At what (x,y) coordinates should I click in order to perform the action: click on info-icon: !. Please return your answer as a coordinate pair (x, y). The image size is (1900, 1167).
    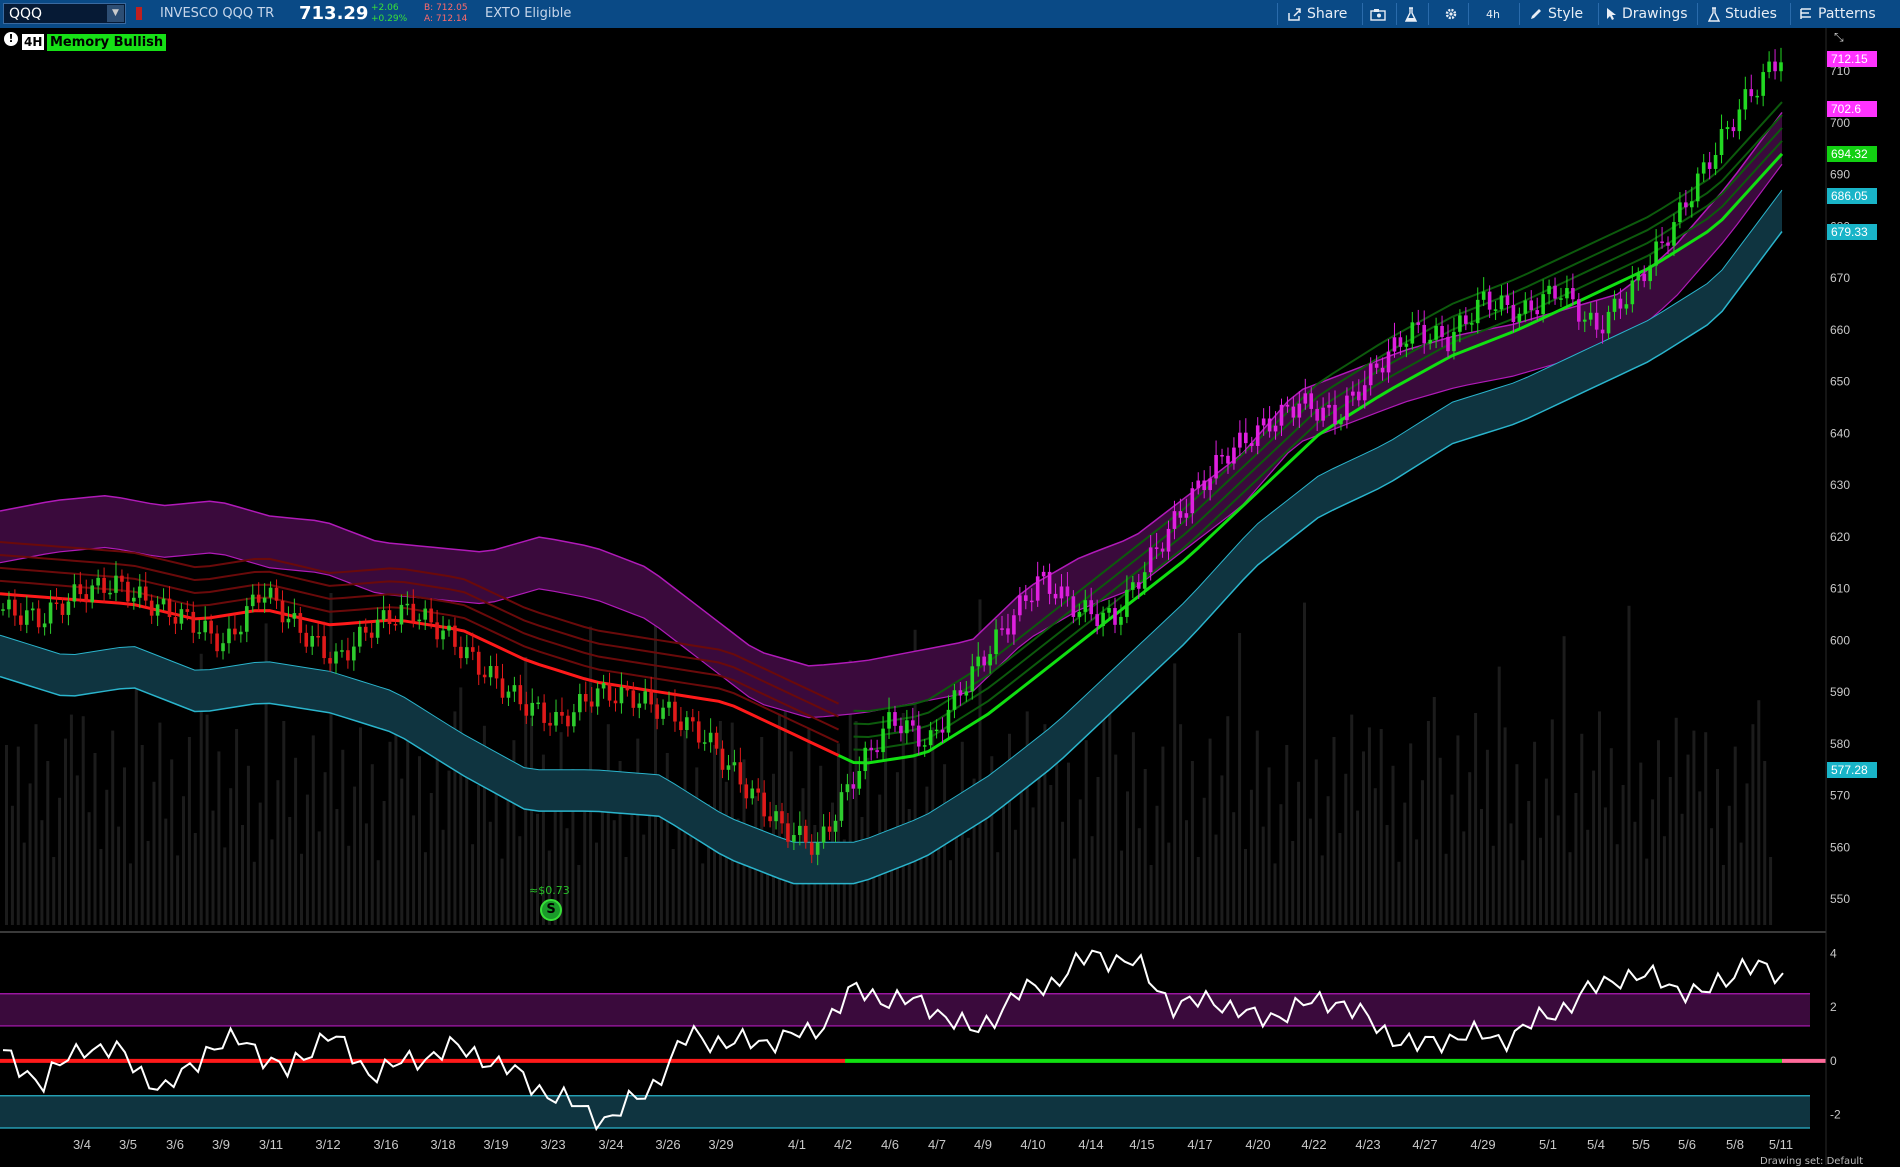
    Looking at the image, I should click on (11, 39).